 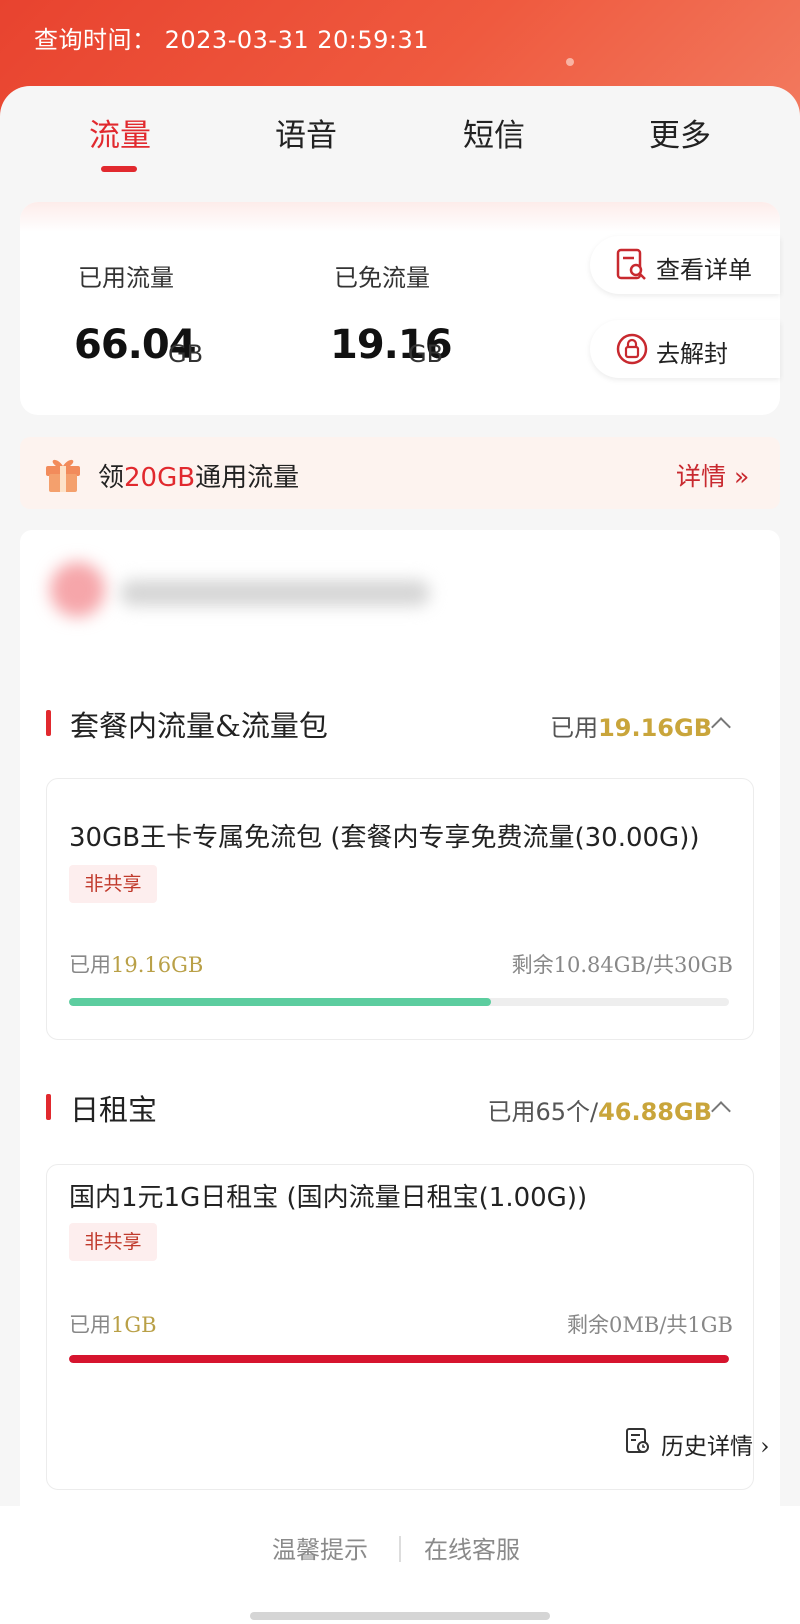 What do you see at coordinates (704, 270) in the screenshot?
I see `view-details-label: 查看详单` at bounding box center [704, 270].